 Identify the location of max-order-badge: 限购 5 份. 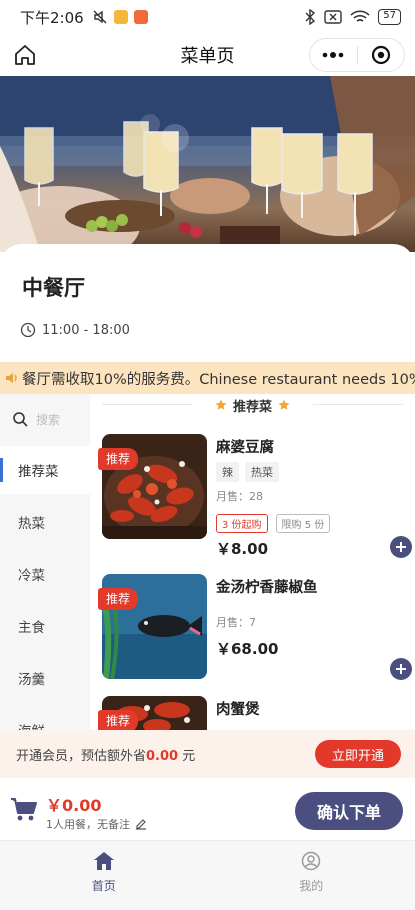
(303, 523).